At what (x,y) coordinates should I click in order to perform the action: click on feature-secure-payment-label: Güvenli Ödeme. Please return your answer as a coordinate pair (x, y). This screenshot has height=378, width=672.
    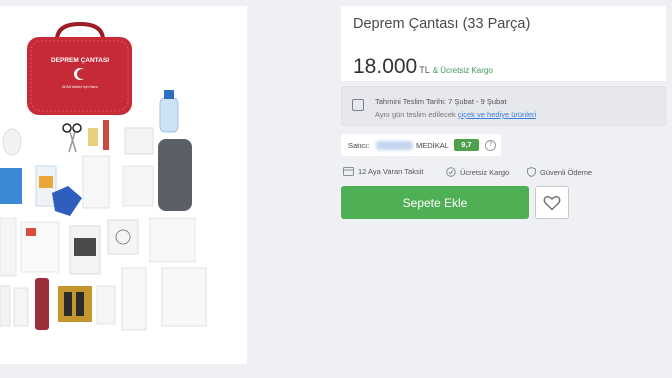
    Looking at the image, I should click on (566, 172).